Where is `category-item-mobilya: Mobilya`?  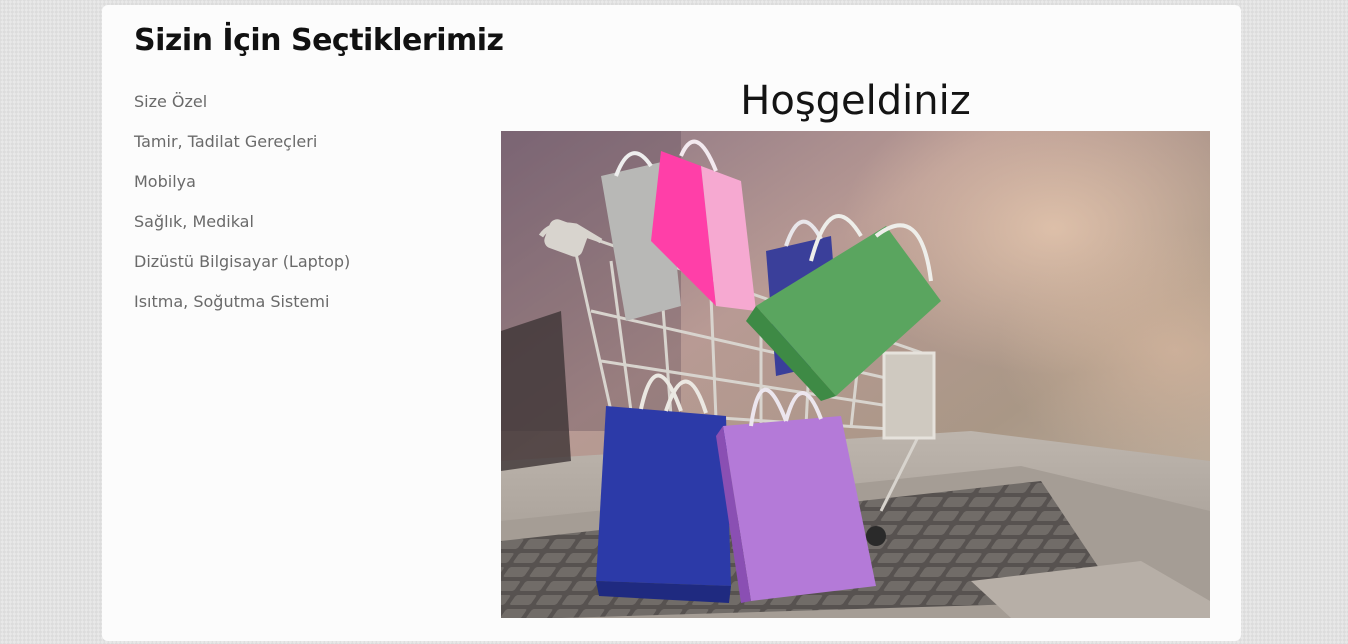
category-item-mobilya: Mobilya is located at coordinates (242, 189).